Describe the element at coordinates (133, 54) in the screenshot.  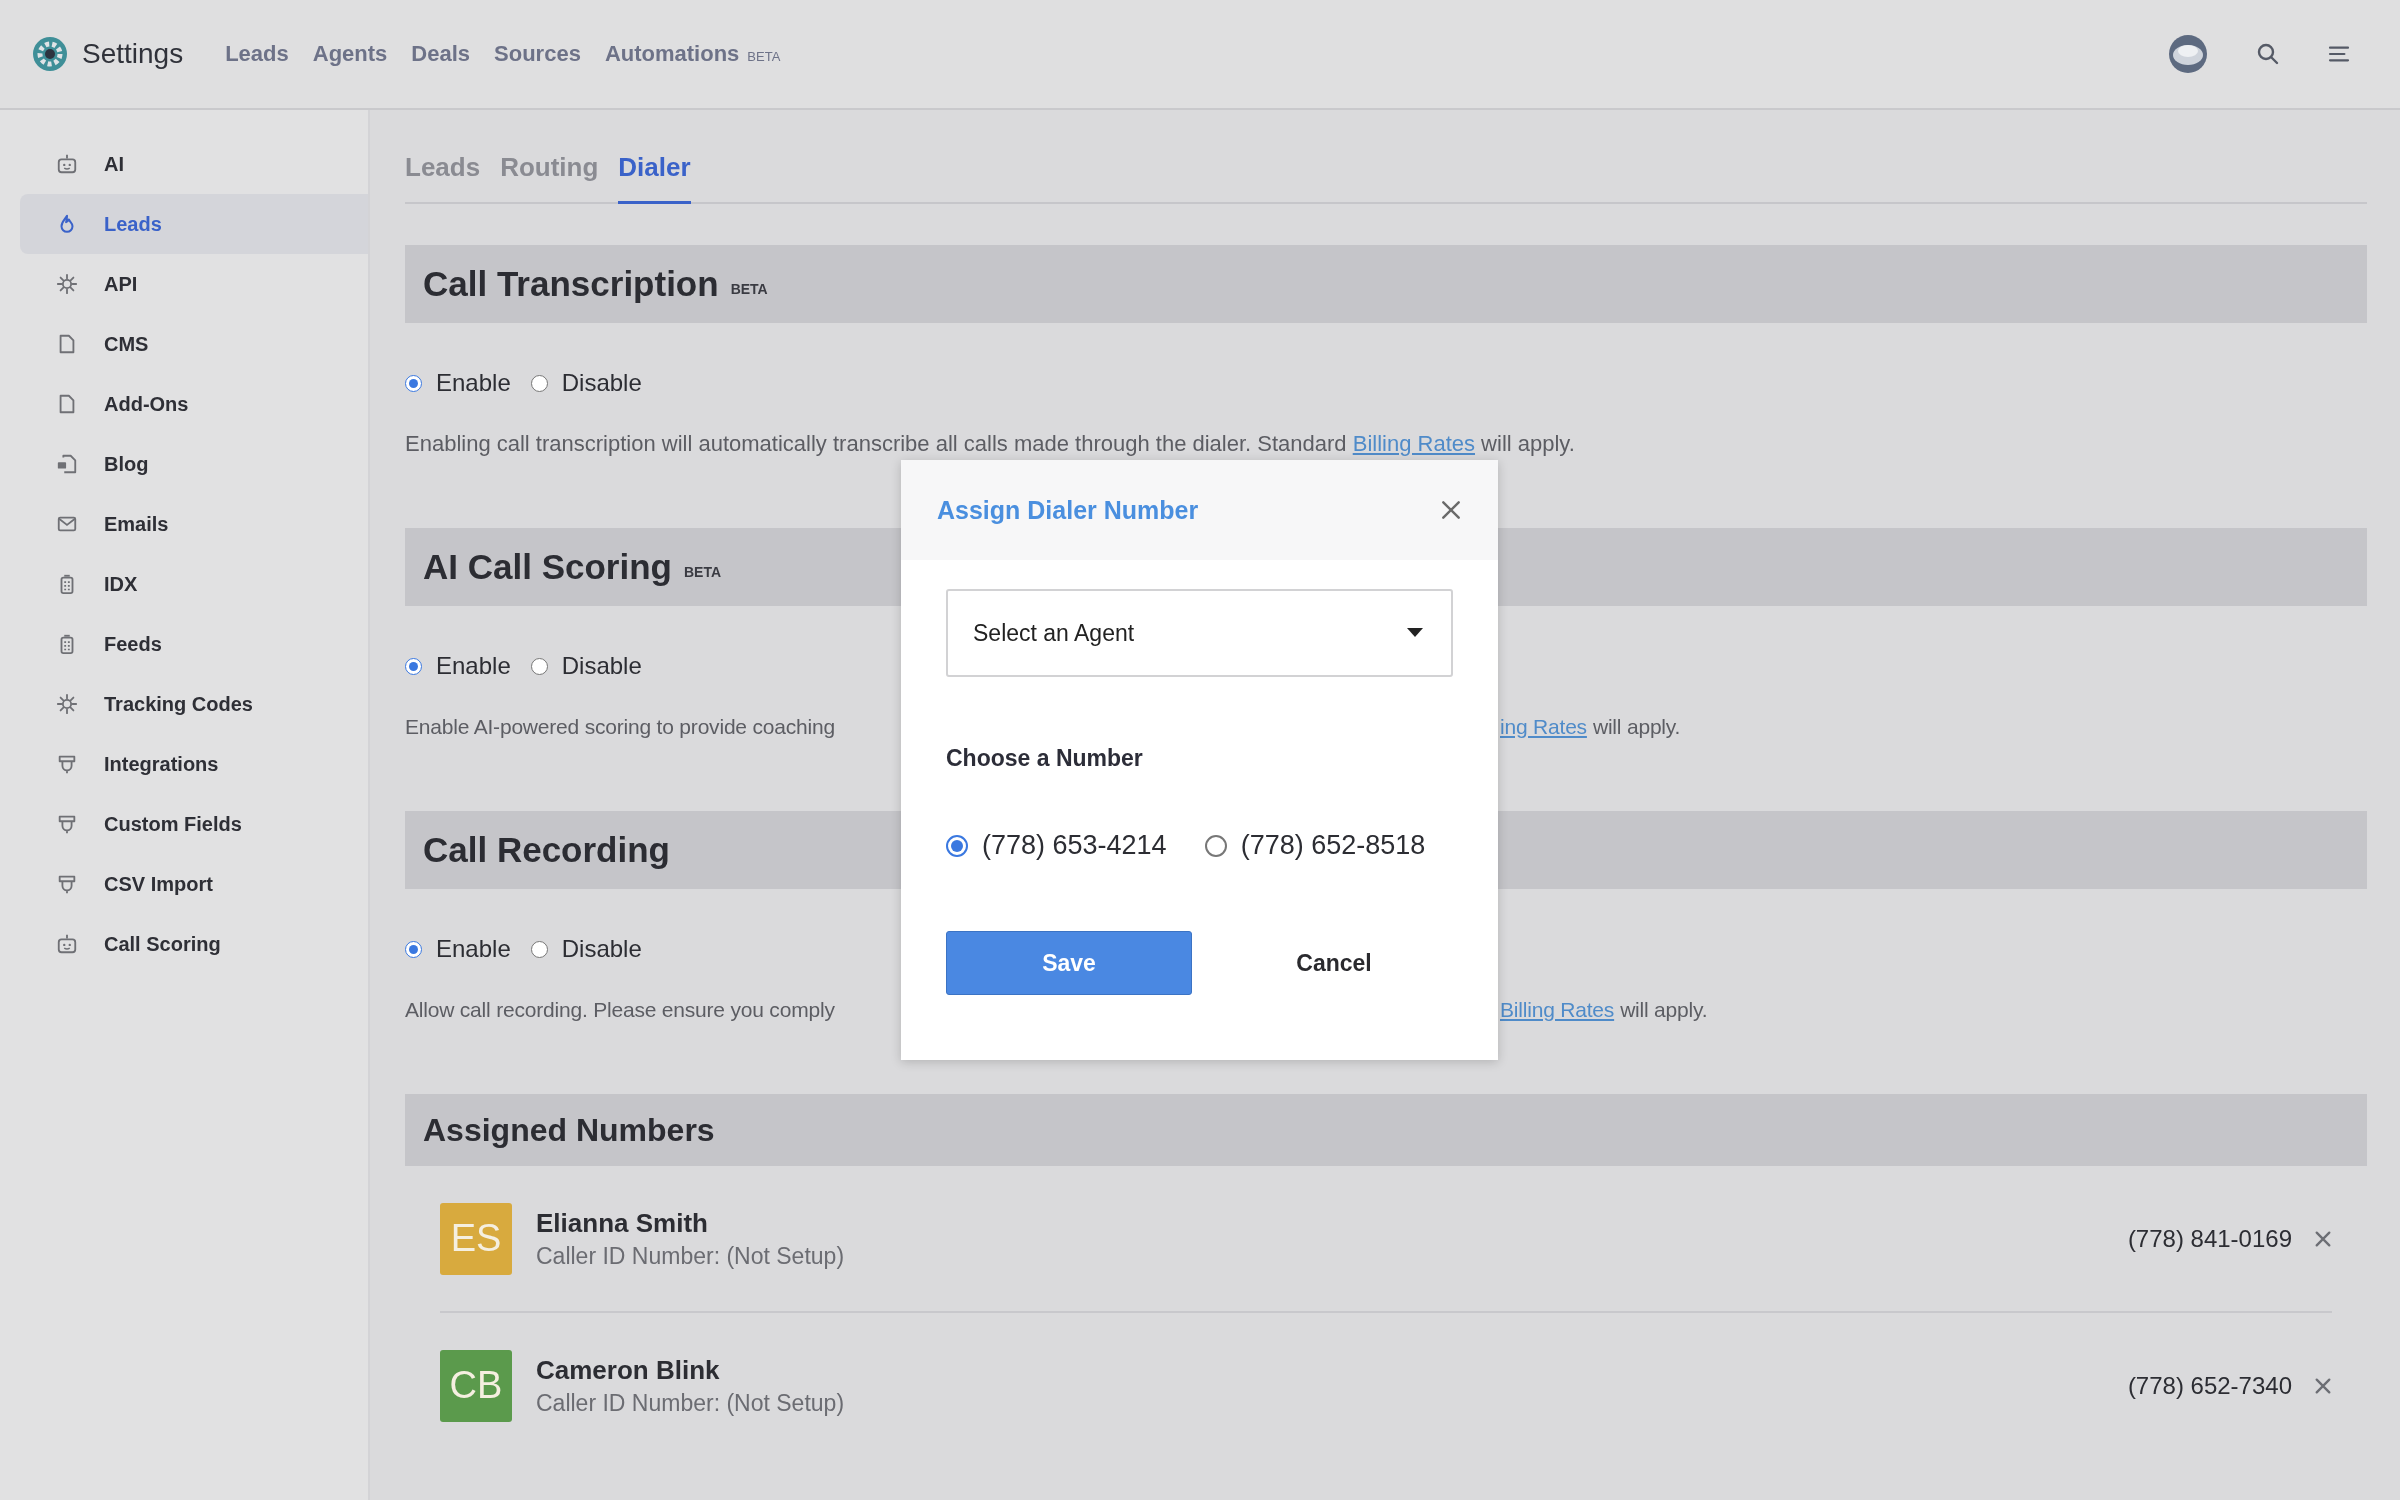
I see `app-title: Settings` at that location.